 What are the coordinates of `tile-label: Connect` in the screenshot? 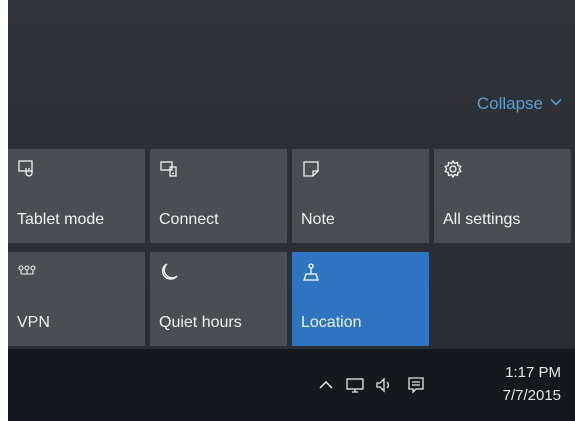 It's located at (189, 219).